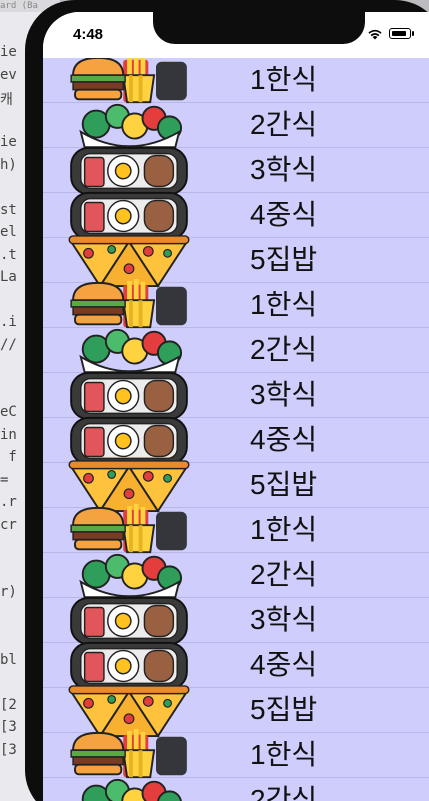 Image resolution: width=429 pixels, height=801 pixels. I want to click on salad-bowl-icon, so click(131, 789).